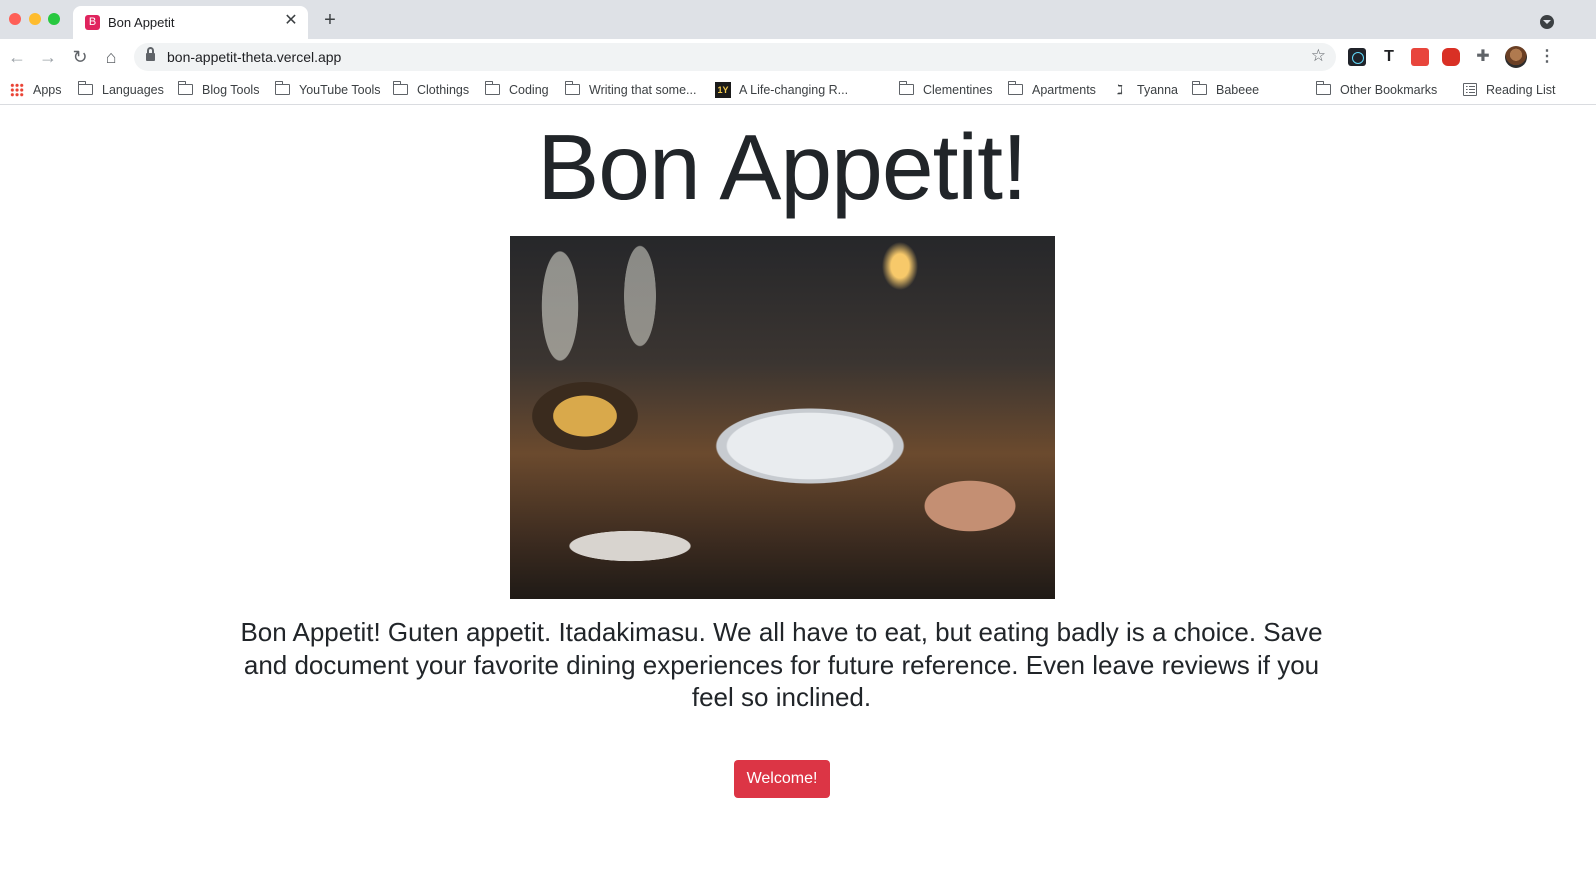 The image size is (1596, 871). I want to click on bookmark-label: Languages, so click(133, 90).